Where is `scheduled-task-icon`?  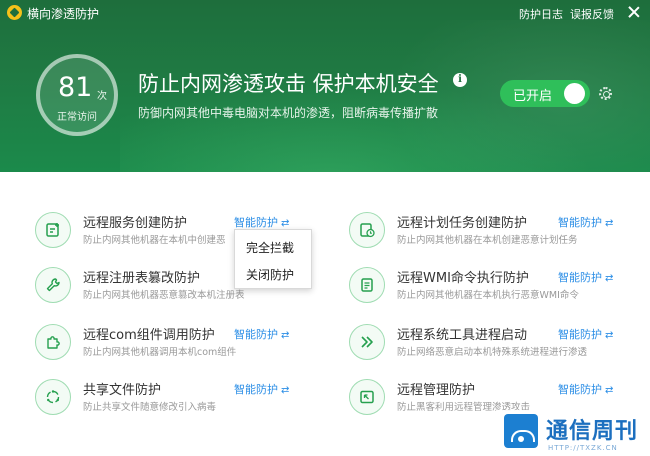 scheduled-task-icon is located at coordinates (367, 230).